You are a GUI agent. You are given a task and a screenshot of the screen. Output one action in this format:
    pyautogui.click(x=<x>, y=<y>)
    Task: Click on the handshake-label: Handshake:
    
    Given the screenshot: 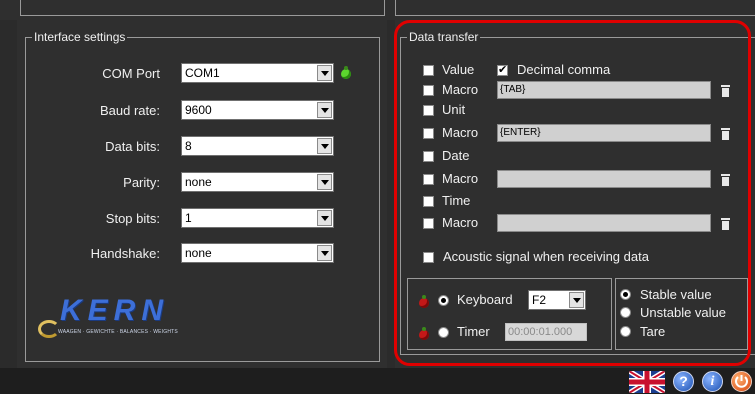 What is the action you would take?
    pyautogui.click(x=125, y=253)
    